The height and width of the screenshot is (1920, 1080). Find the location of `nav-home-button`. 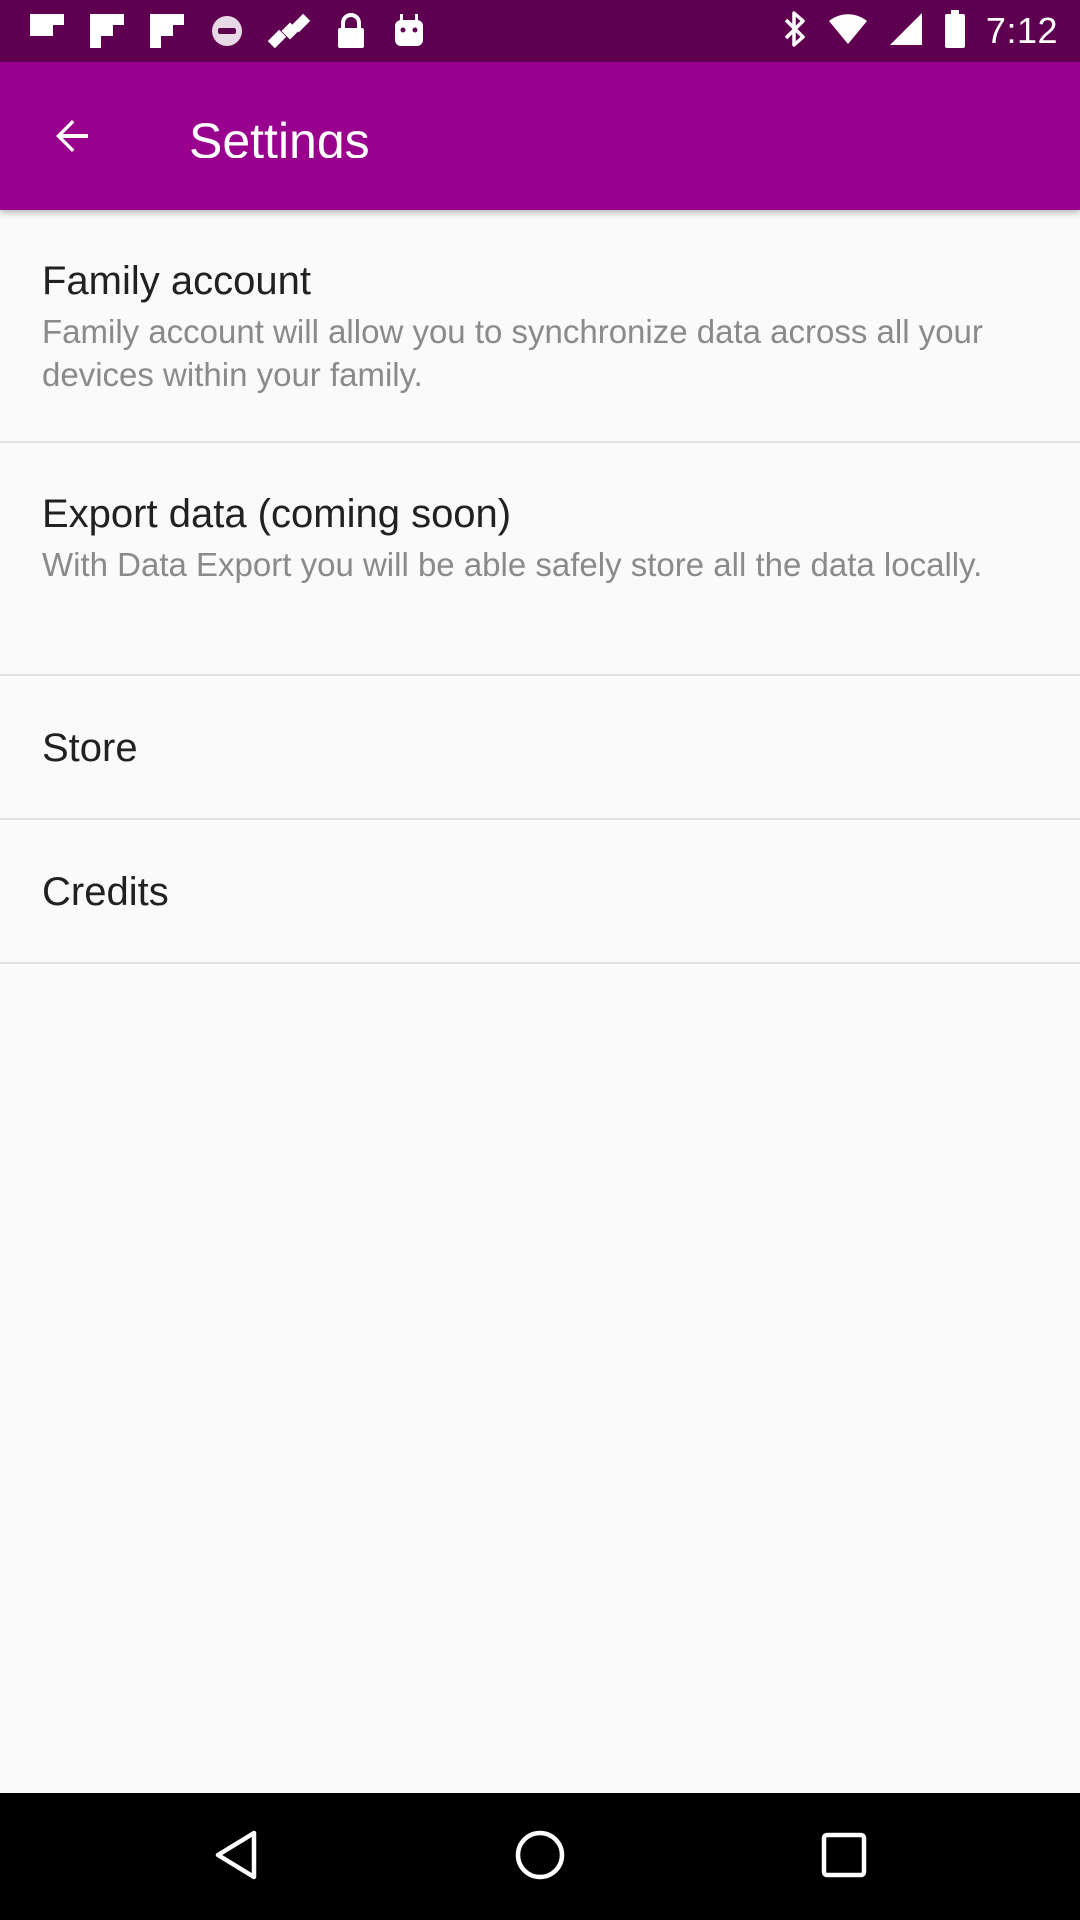

nav-home-button is located at coordinates (540, 1857).